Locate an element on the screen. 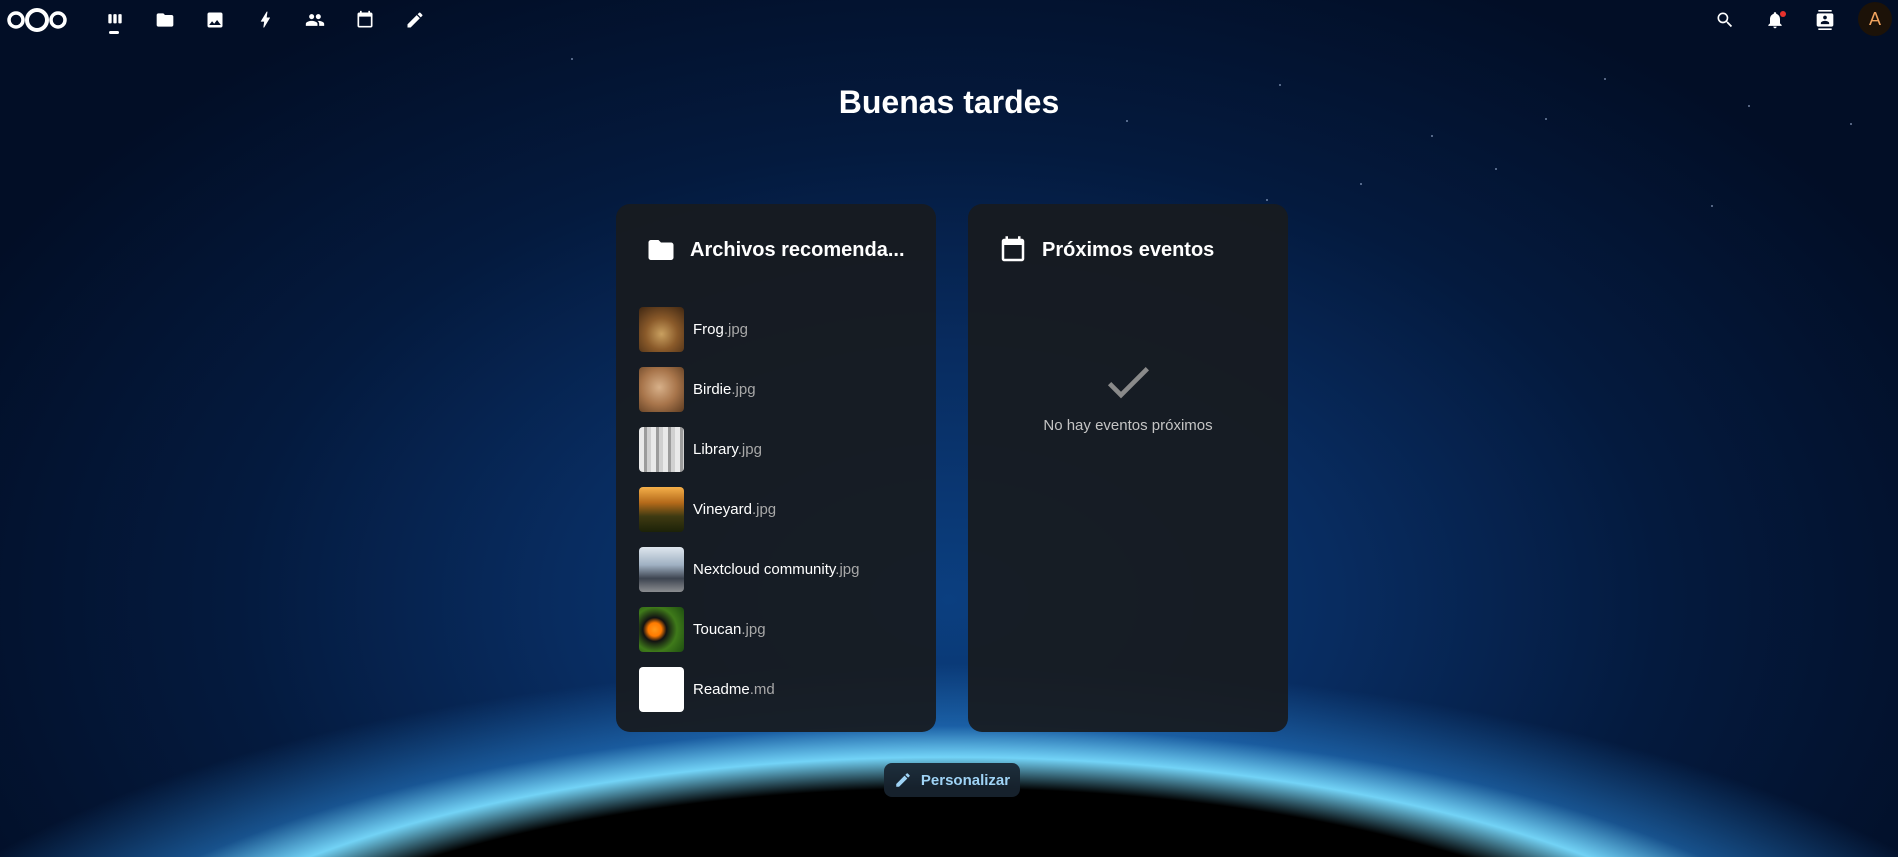 This screenshot has height=857, width=1898. dashboard-icon is located at coordinates (115, 19).